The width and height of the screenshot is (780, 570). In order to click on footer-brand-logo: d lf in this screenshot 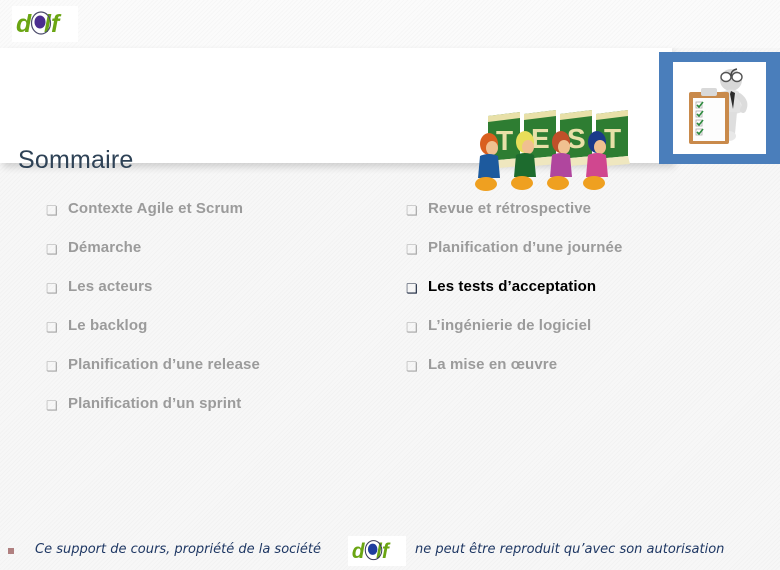, I will do `click(377, 551)`.